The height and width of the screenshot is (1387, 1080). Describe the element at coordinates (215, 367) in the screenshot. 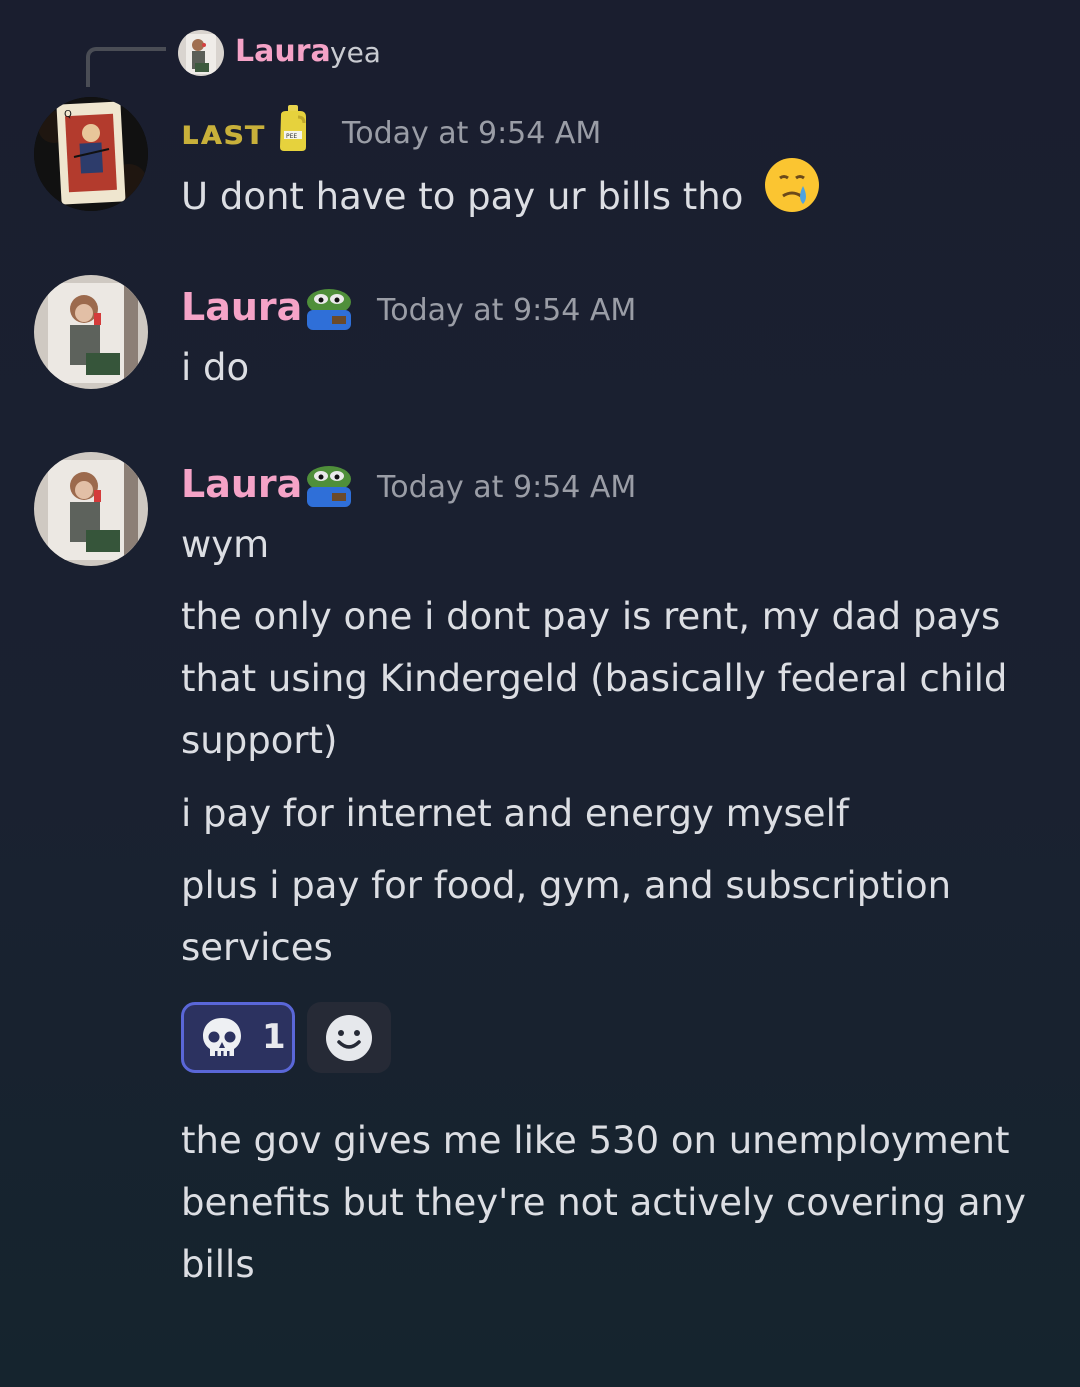

I see `message-line: i do` at that location.